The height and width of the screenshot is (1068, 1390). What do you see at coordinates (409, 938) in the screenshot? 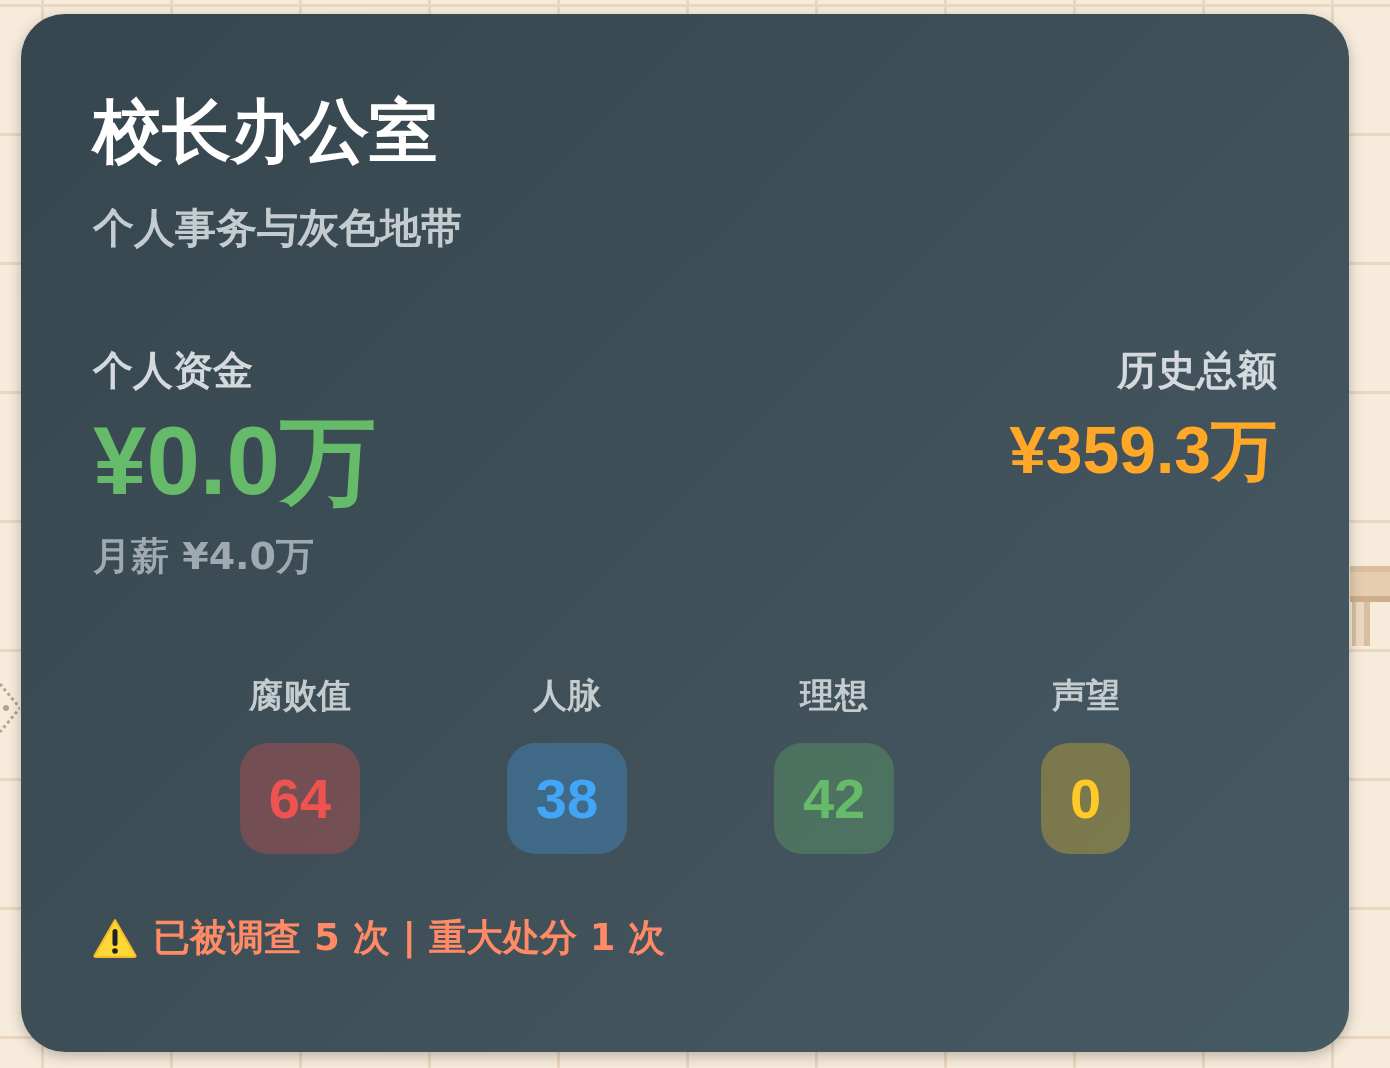
I see `warning-text: 已被调查 5 次 | 重大处分 1 次` at bounding box center [409, 938].